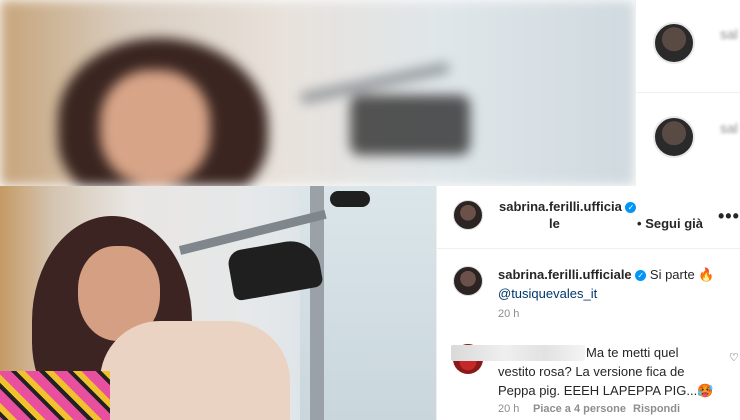 The image size is (740, 420). What do you see at coordinates (606, 390) in the screenshot?
I see `comment-line3: Peppa pig. EEEH LAPEPPA PIG...🥵` at bounding box center [606, 390].